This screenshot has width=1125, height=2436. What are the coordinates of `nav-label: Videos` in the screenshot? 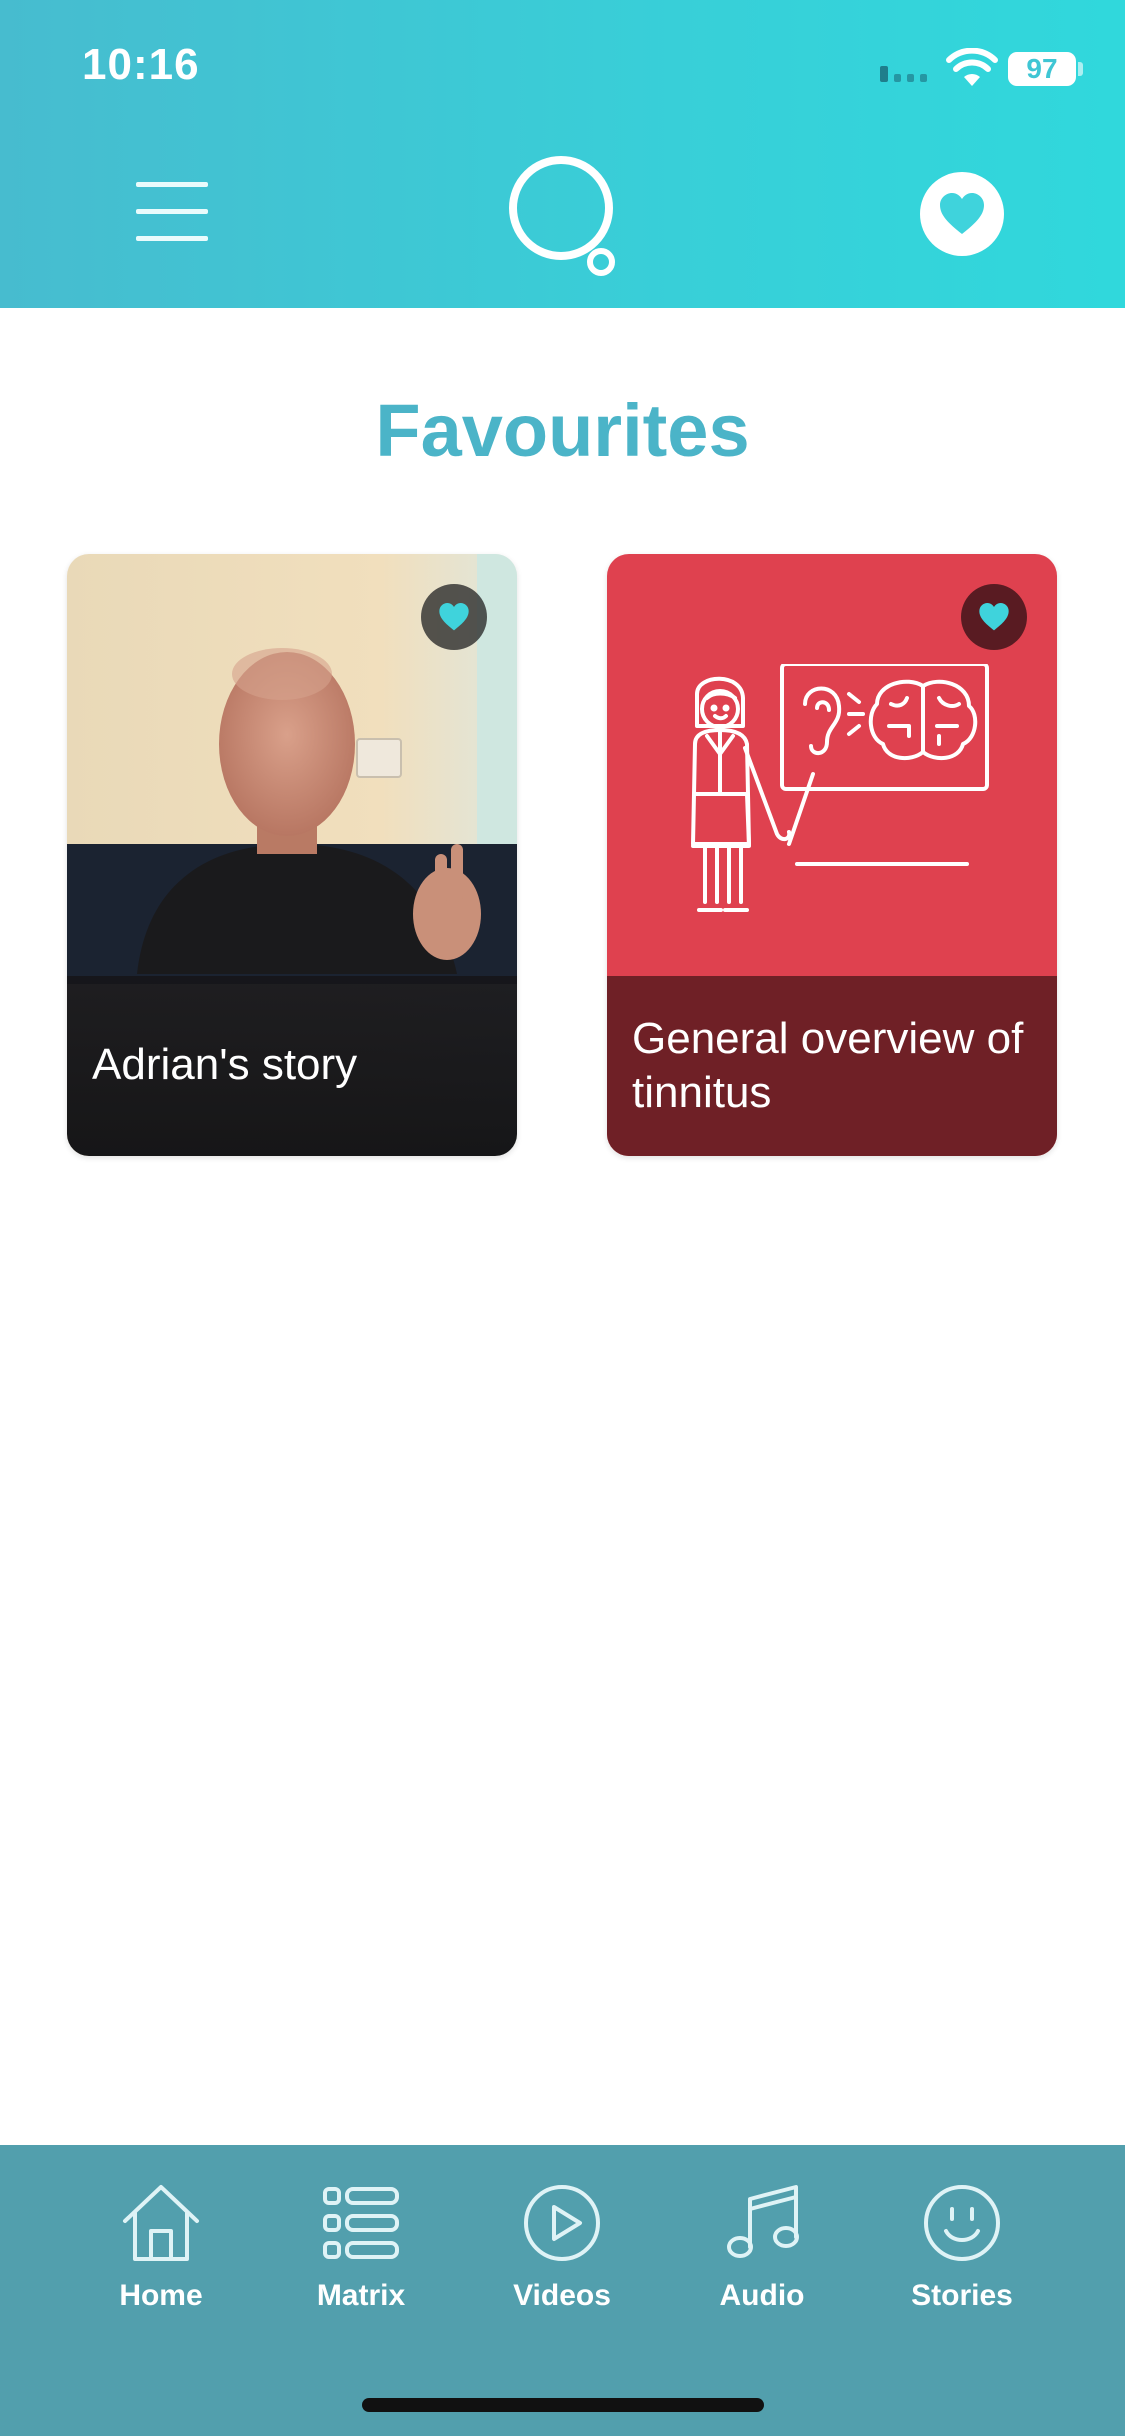 It's located at (562, 2295).